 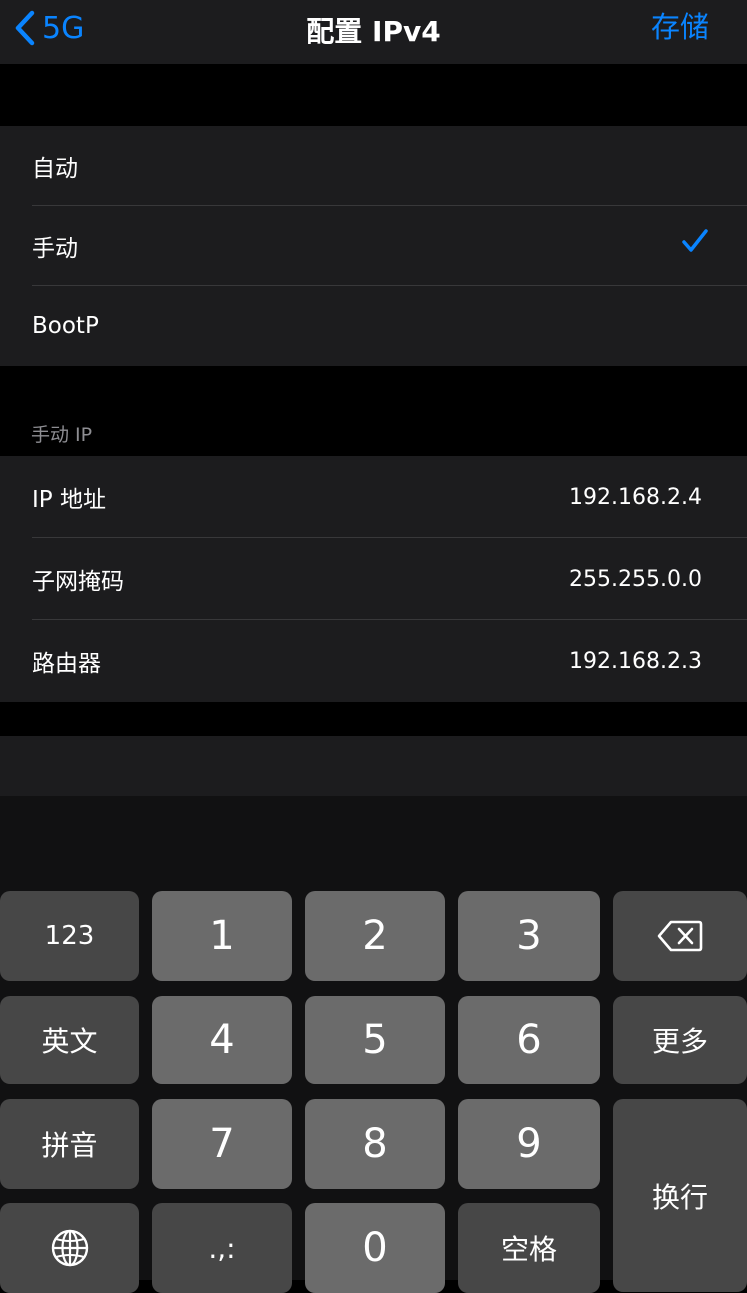 What do you see at coordinates (66, 664) in the screenshot?
I see `field-label: 路由器` at bounding box center [66, 664].